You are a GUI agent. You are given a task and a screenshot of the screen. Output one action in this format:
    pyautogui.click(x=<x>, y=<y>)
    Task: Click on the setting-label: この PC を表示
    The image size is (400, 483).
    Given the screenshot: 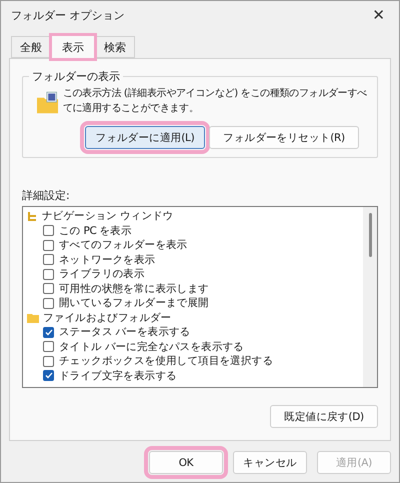 What is the action you would take?
    pyautogui.click(x=95, y=231)
    